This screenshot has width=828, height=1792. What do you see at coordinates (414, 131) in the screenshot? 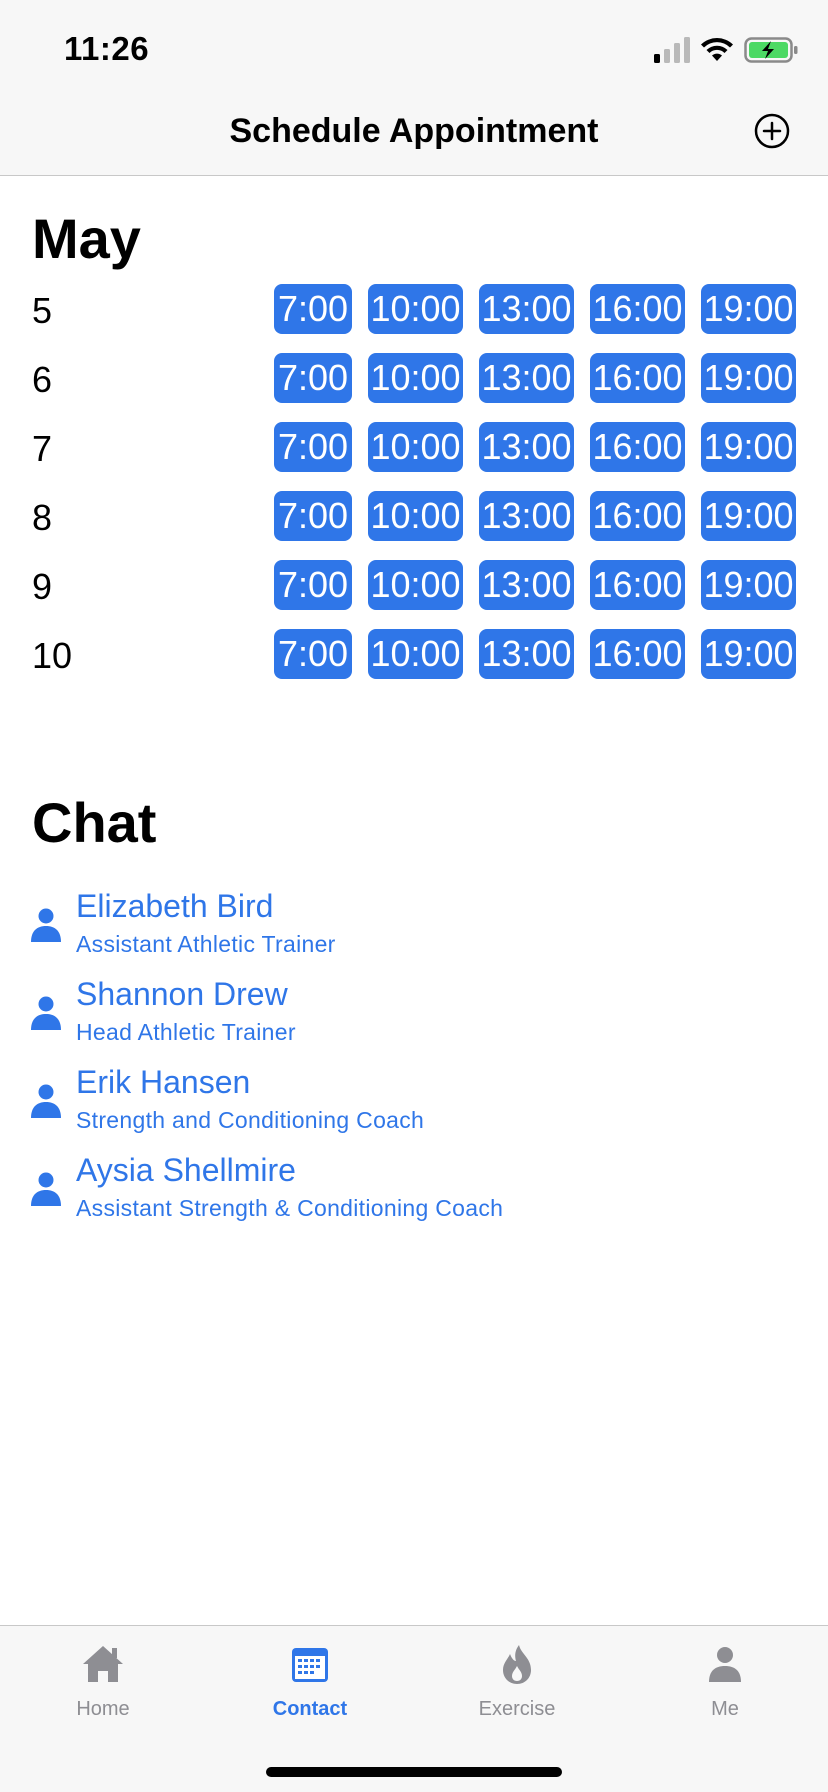
I see `page-title: Schedule Appointment` at bounding box center [414, 131].